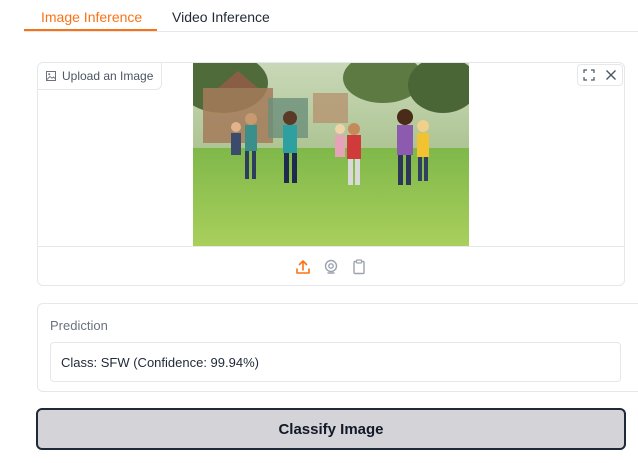 The image size is (638, 463). I want to click on webcam-icon, so click(331, 267).